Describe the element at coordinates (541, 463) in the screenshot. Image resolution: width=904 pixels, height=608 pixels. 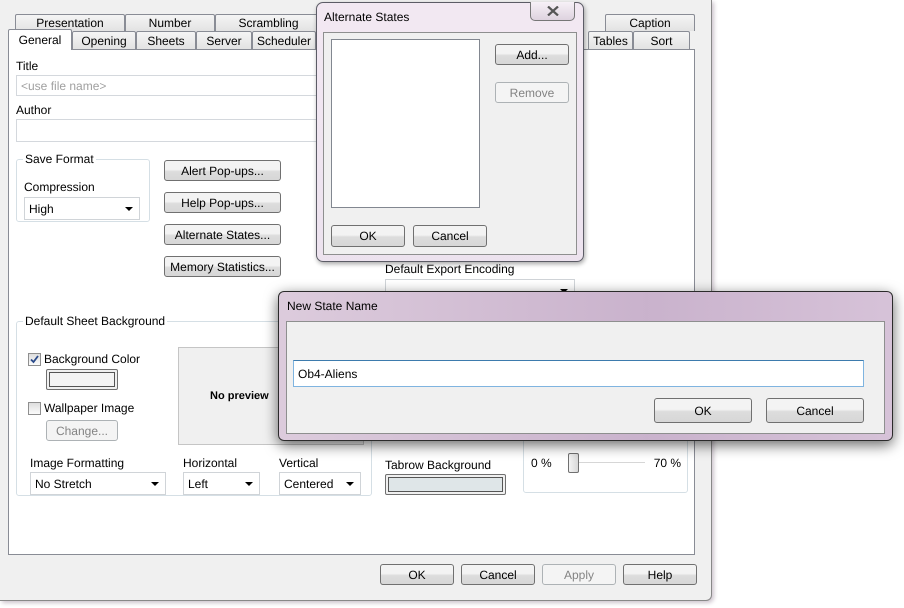
I see `slider-min-label: 0 %` at that location.